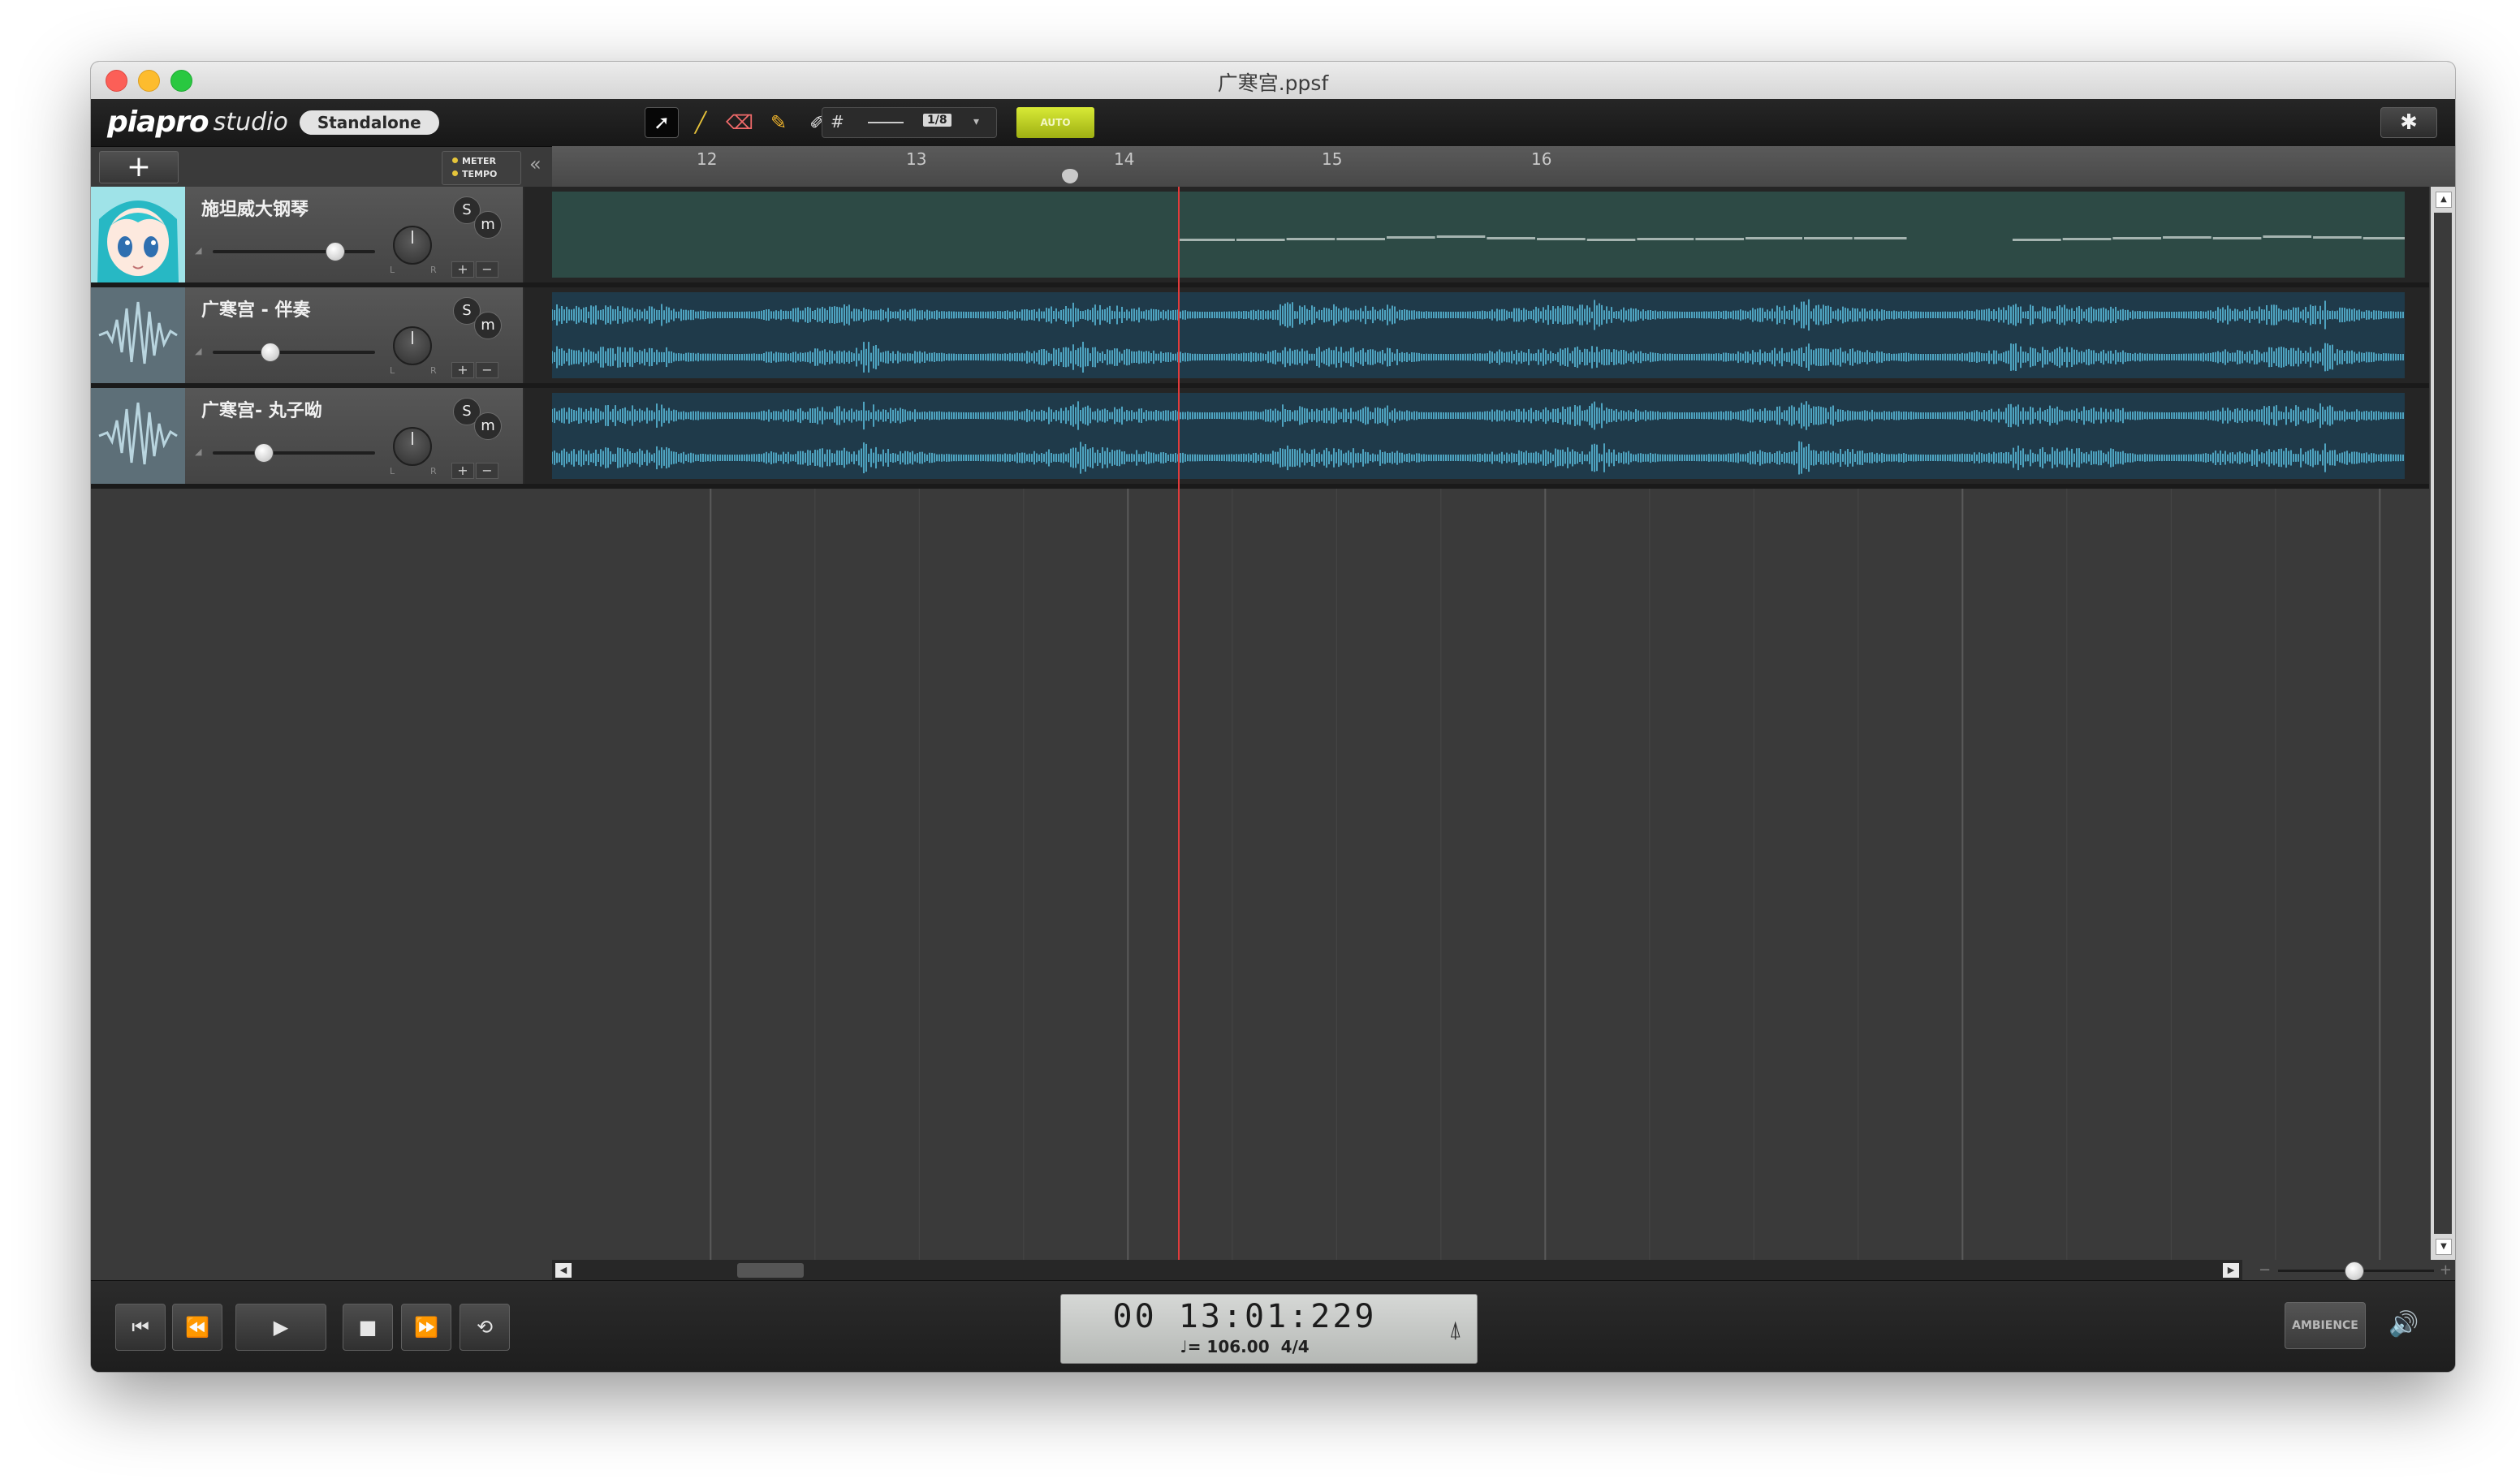  What do you see at coordinates (1397, 1270) in the screenshot?
I see `horizontal-scrollbar: ◀ ▶` at bounding box center [1397, 1270].